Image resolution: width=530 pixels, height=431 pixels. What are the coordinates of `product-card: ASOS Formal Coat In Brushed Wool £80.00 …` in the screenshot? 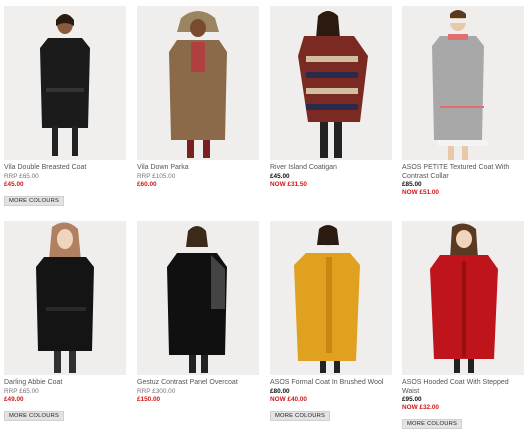 It's located at (331, 321).